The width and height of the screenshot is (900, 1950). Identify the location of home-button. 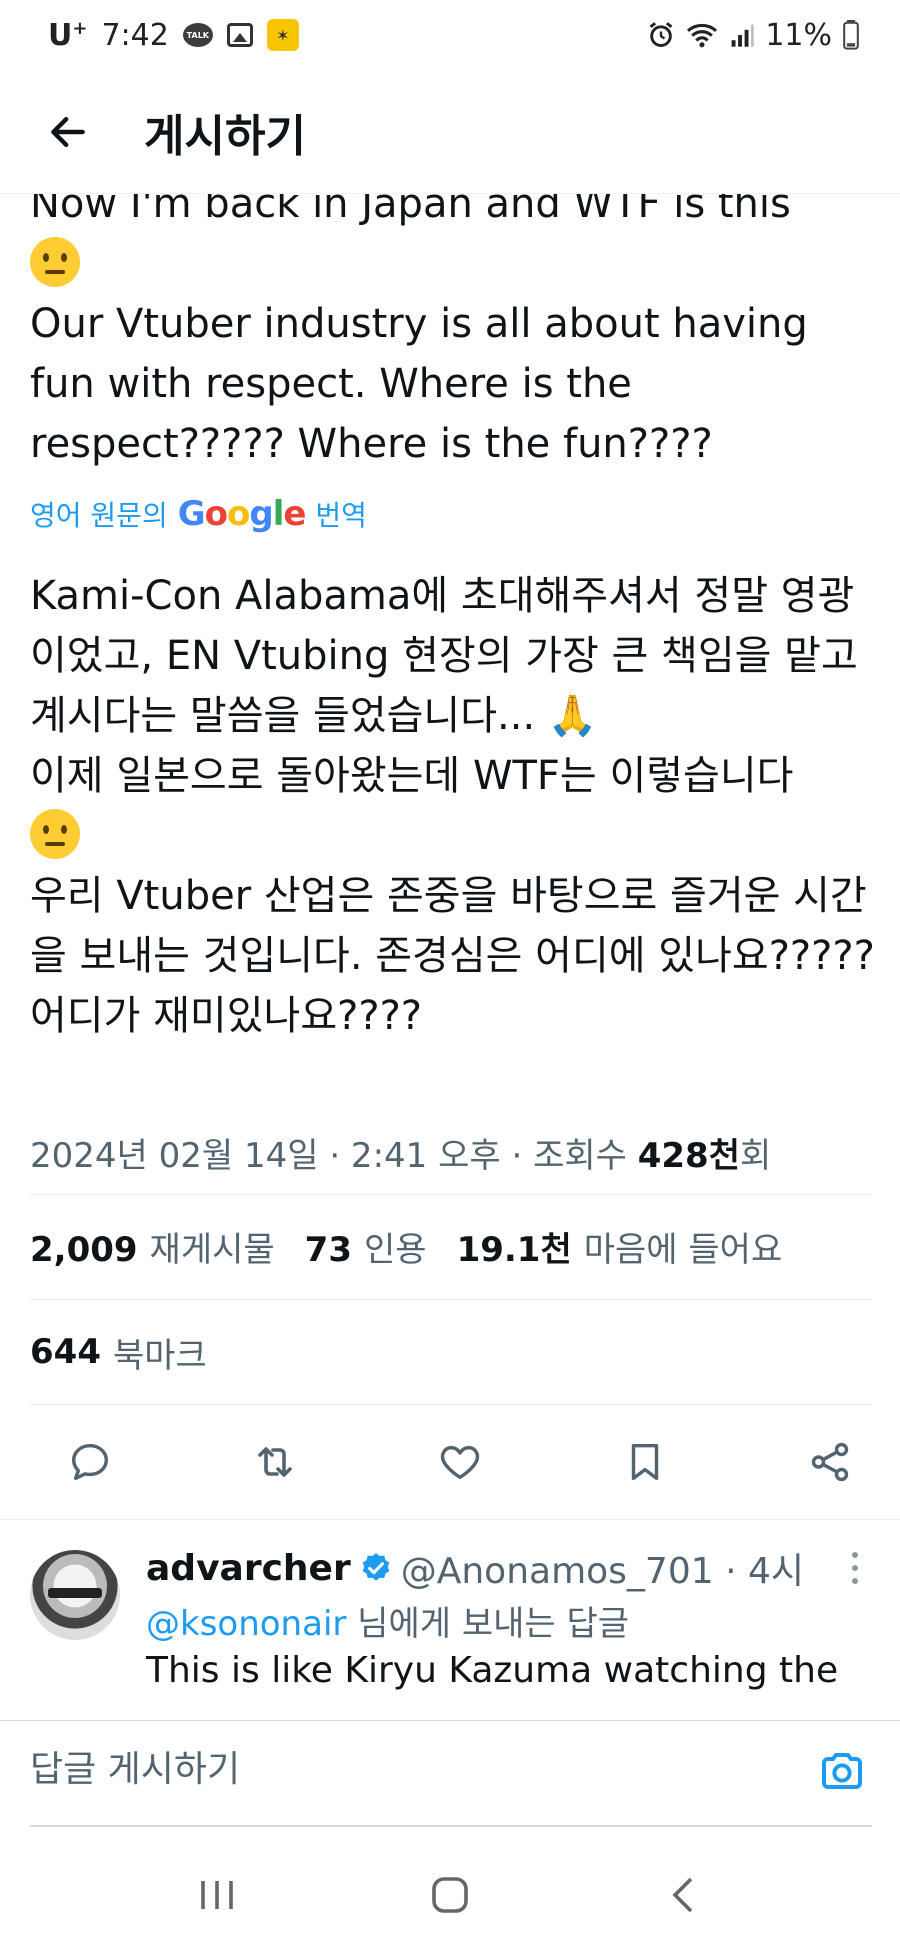
(450, 1895).